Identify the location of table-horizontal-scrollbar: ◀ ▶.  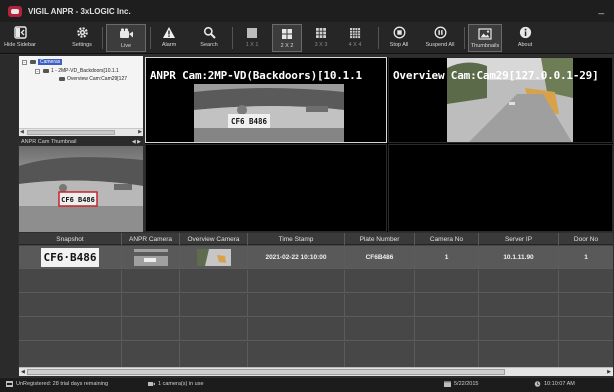
(316, 371).